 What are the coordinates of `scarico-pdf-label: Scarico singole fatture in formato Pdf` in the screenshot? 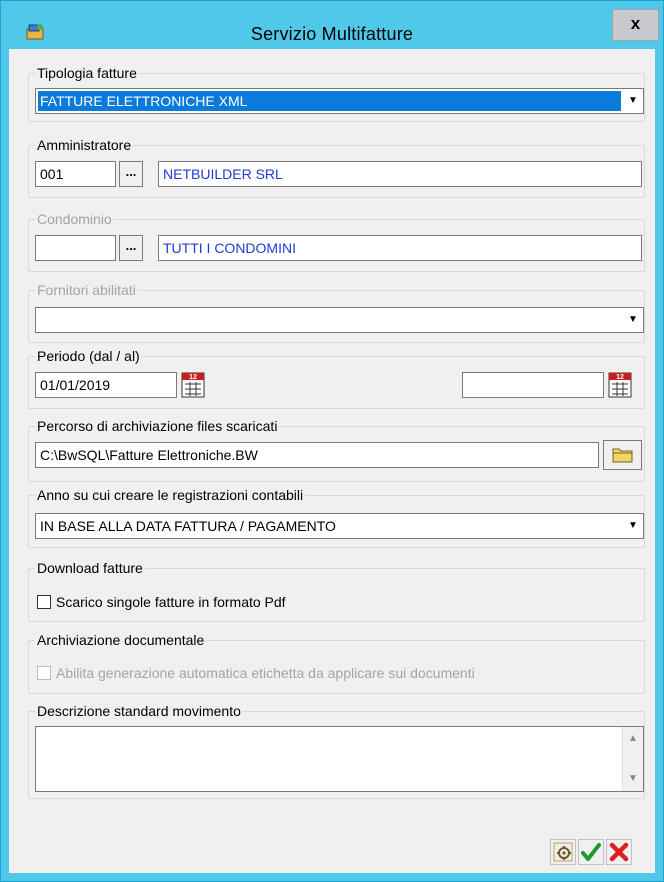 It's located at (171, 602).